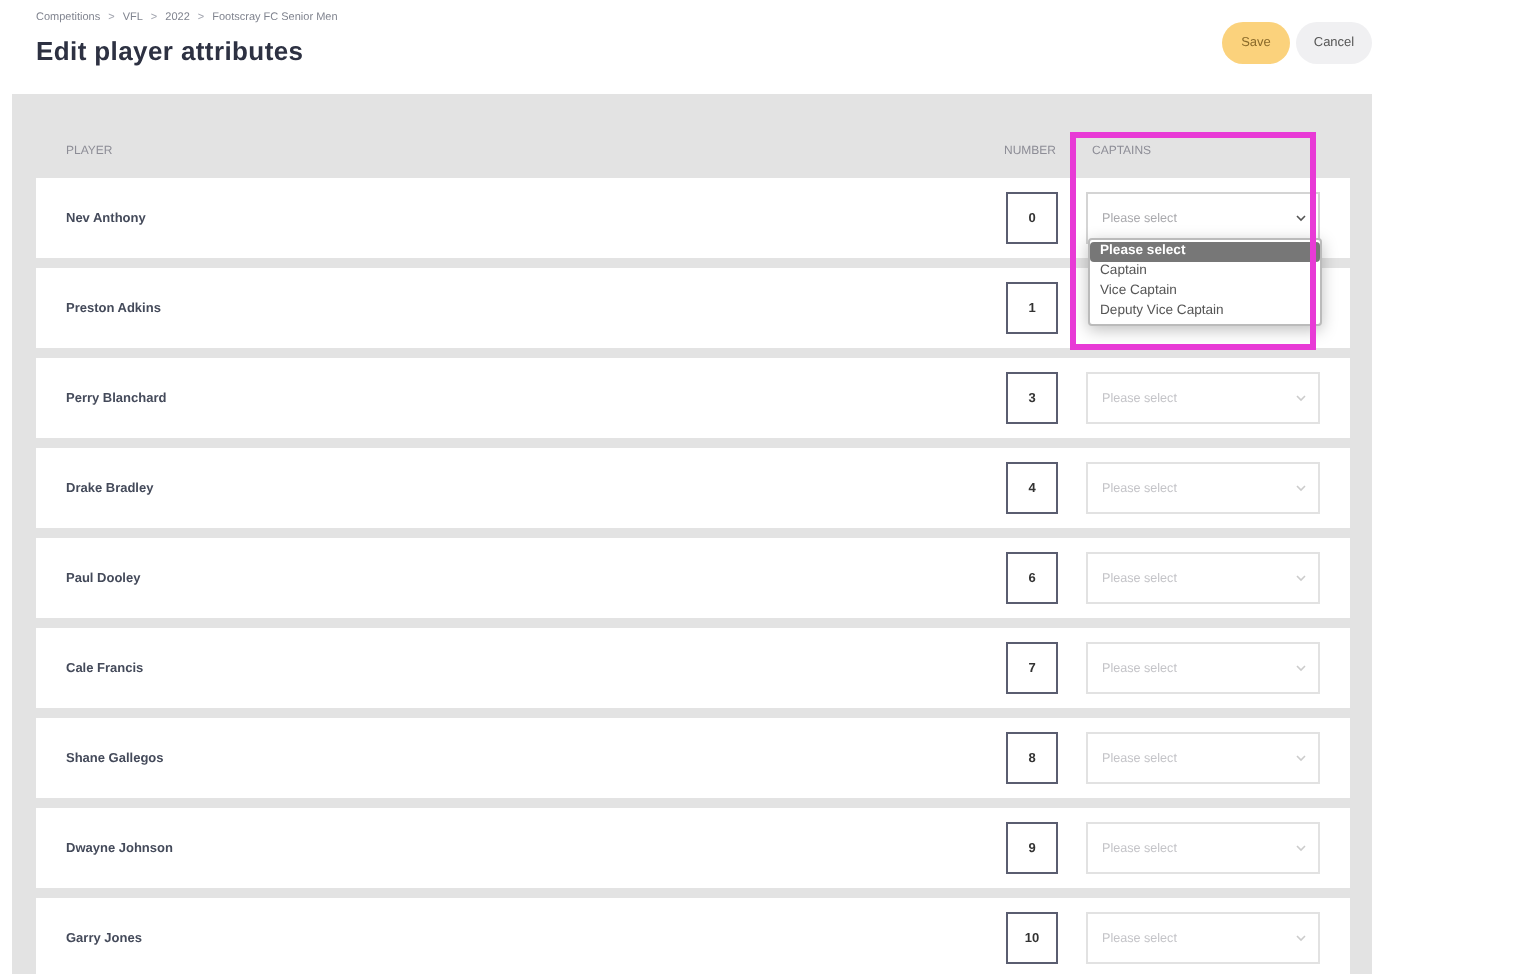 The height and width of the screenshot is (974, 1518). Describe the element at coordinates (171, 51) in the screenshot. I see `page-title: Edit player attributes` at that location.